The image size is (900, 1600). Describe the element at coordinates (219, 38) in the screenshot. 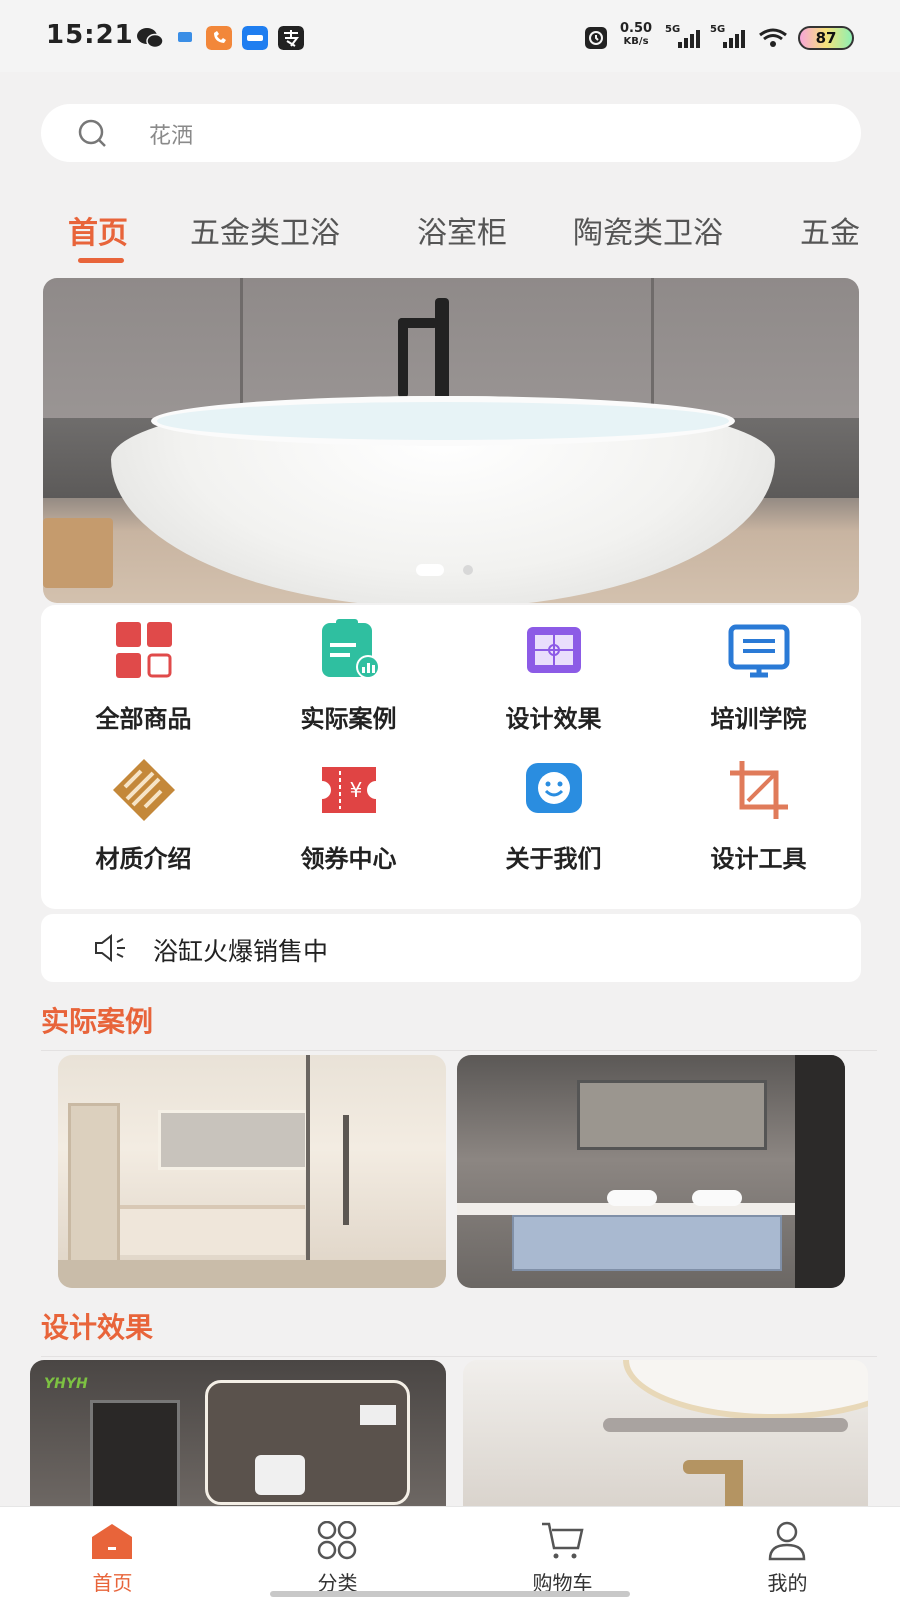

I see `phone-app-icon` at that location.